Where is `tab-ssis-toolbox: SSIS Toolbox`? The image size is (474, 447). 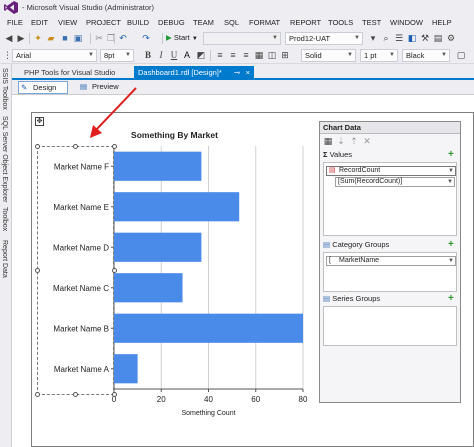 tab-ssis-toolbox: SSIS Toolbox is located at coordinates (4, 89).